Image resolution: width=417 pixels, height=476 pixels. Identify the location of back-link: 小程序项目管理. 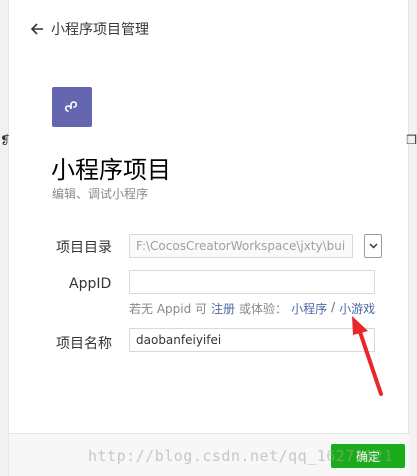
(90, 29).